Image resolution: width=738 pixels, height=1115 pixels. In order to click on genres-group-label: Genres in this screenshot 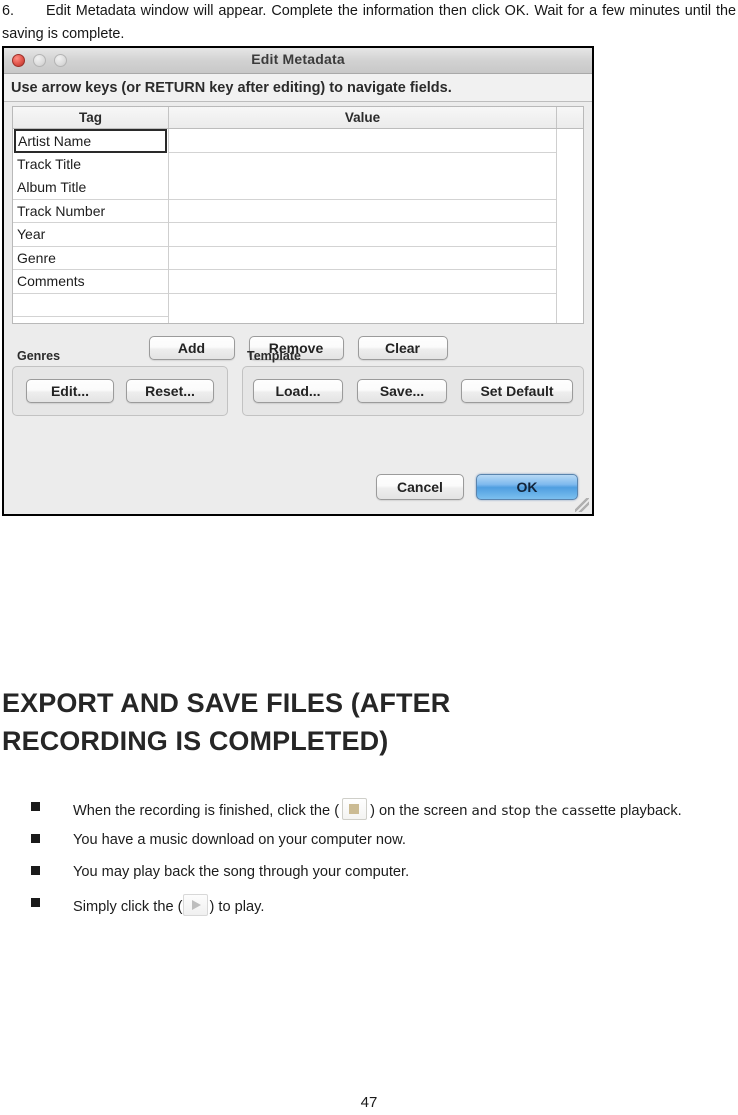, I will do `click(39, 356)`.